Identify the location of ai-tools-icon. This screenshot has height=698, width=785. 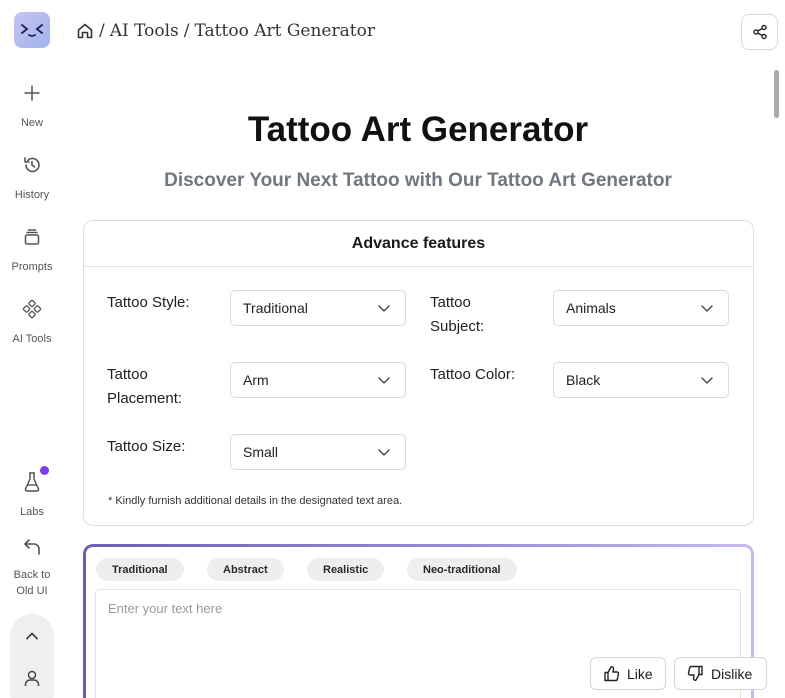
(32, 309).